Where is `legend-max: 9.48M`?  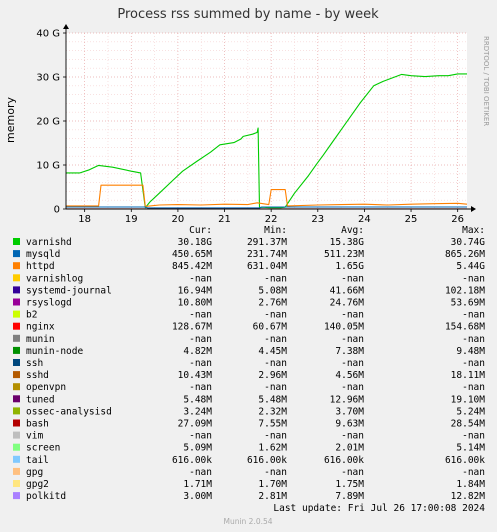 legend-max: 9.48M is located at coordinates (470, 351).